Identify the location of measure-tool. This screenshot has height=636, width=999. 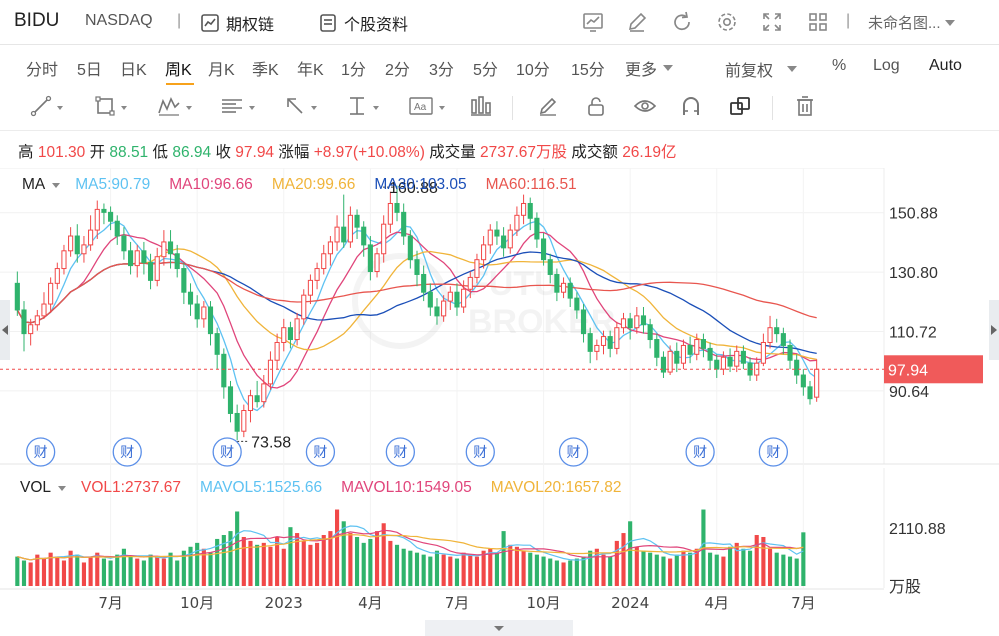
(362, 108).